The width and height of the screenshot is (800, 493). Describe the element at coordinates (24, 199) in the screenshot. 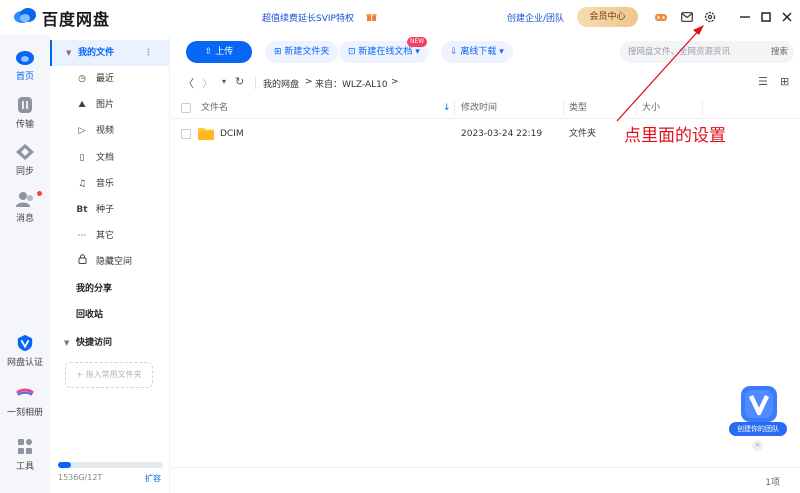

I see `message-icon` at that location.